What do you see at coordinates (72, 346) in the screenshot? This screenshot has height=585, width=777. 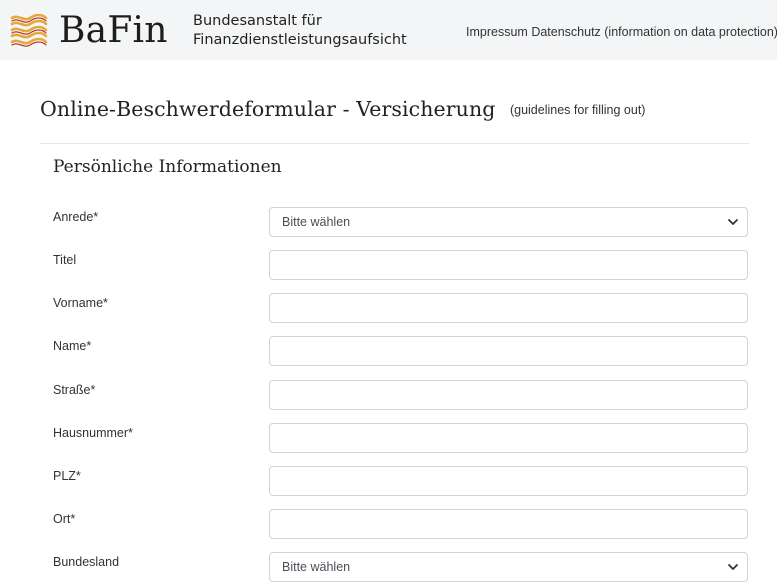 I see `name-label: Name*` at bounding box center [72, 346].